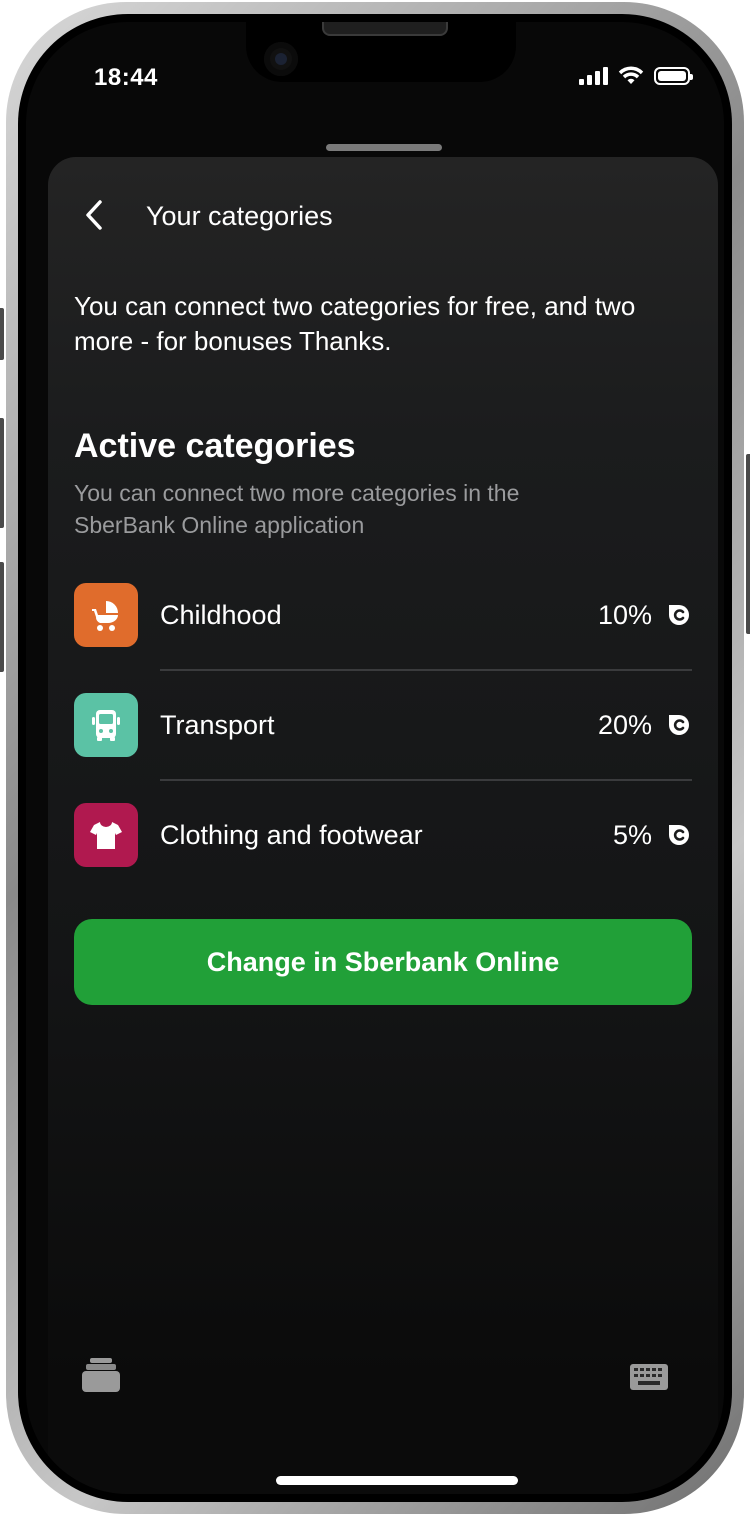 The height and width of the screenshot is (1518, 750). What do you see at coordinates (632, 835) in the screenshot?
I see `category-percent: 5%` at bounding box center [632, 835].